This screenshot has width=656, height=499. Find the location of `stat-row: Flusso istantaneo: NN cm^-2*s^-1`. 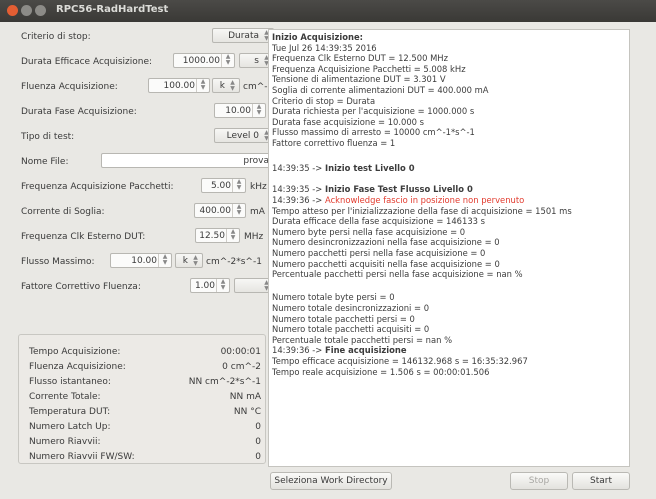

stat-row: Flusso istantaneo: NN cm^-2*s^-1 is located at coordinates (145, 384).